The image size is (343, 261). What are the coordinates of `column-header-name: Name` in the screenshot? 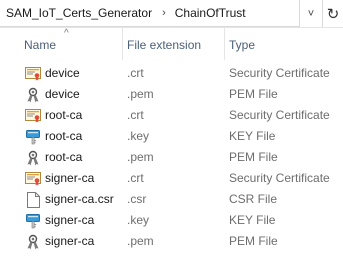 It's located at (70, 44).